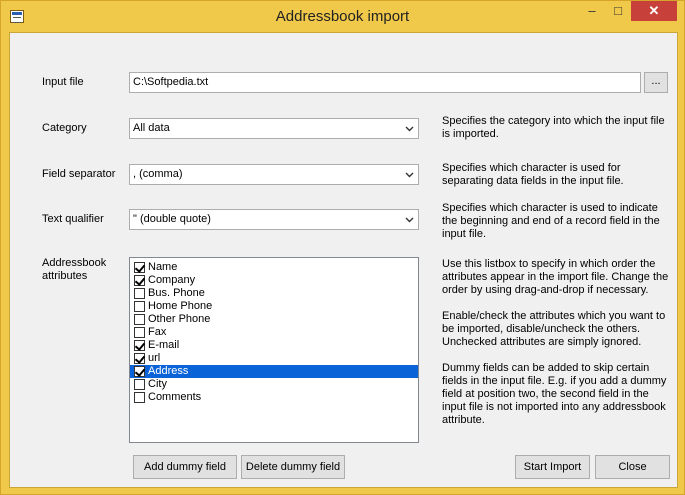 The image size is (685, 495). What do you see at coordinates (157, 332) in the screenshot?
I see `attribute-label: Fax` at bounding box center [157, 332].